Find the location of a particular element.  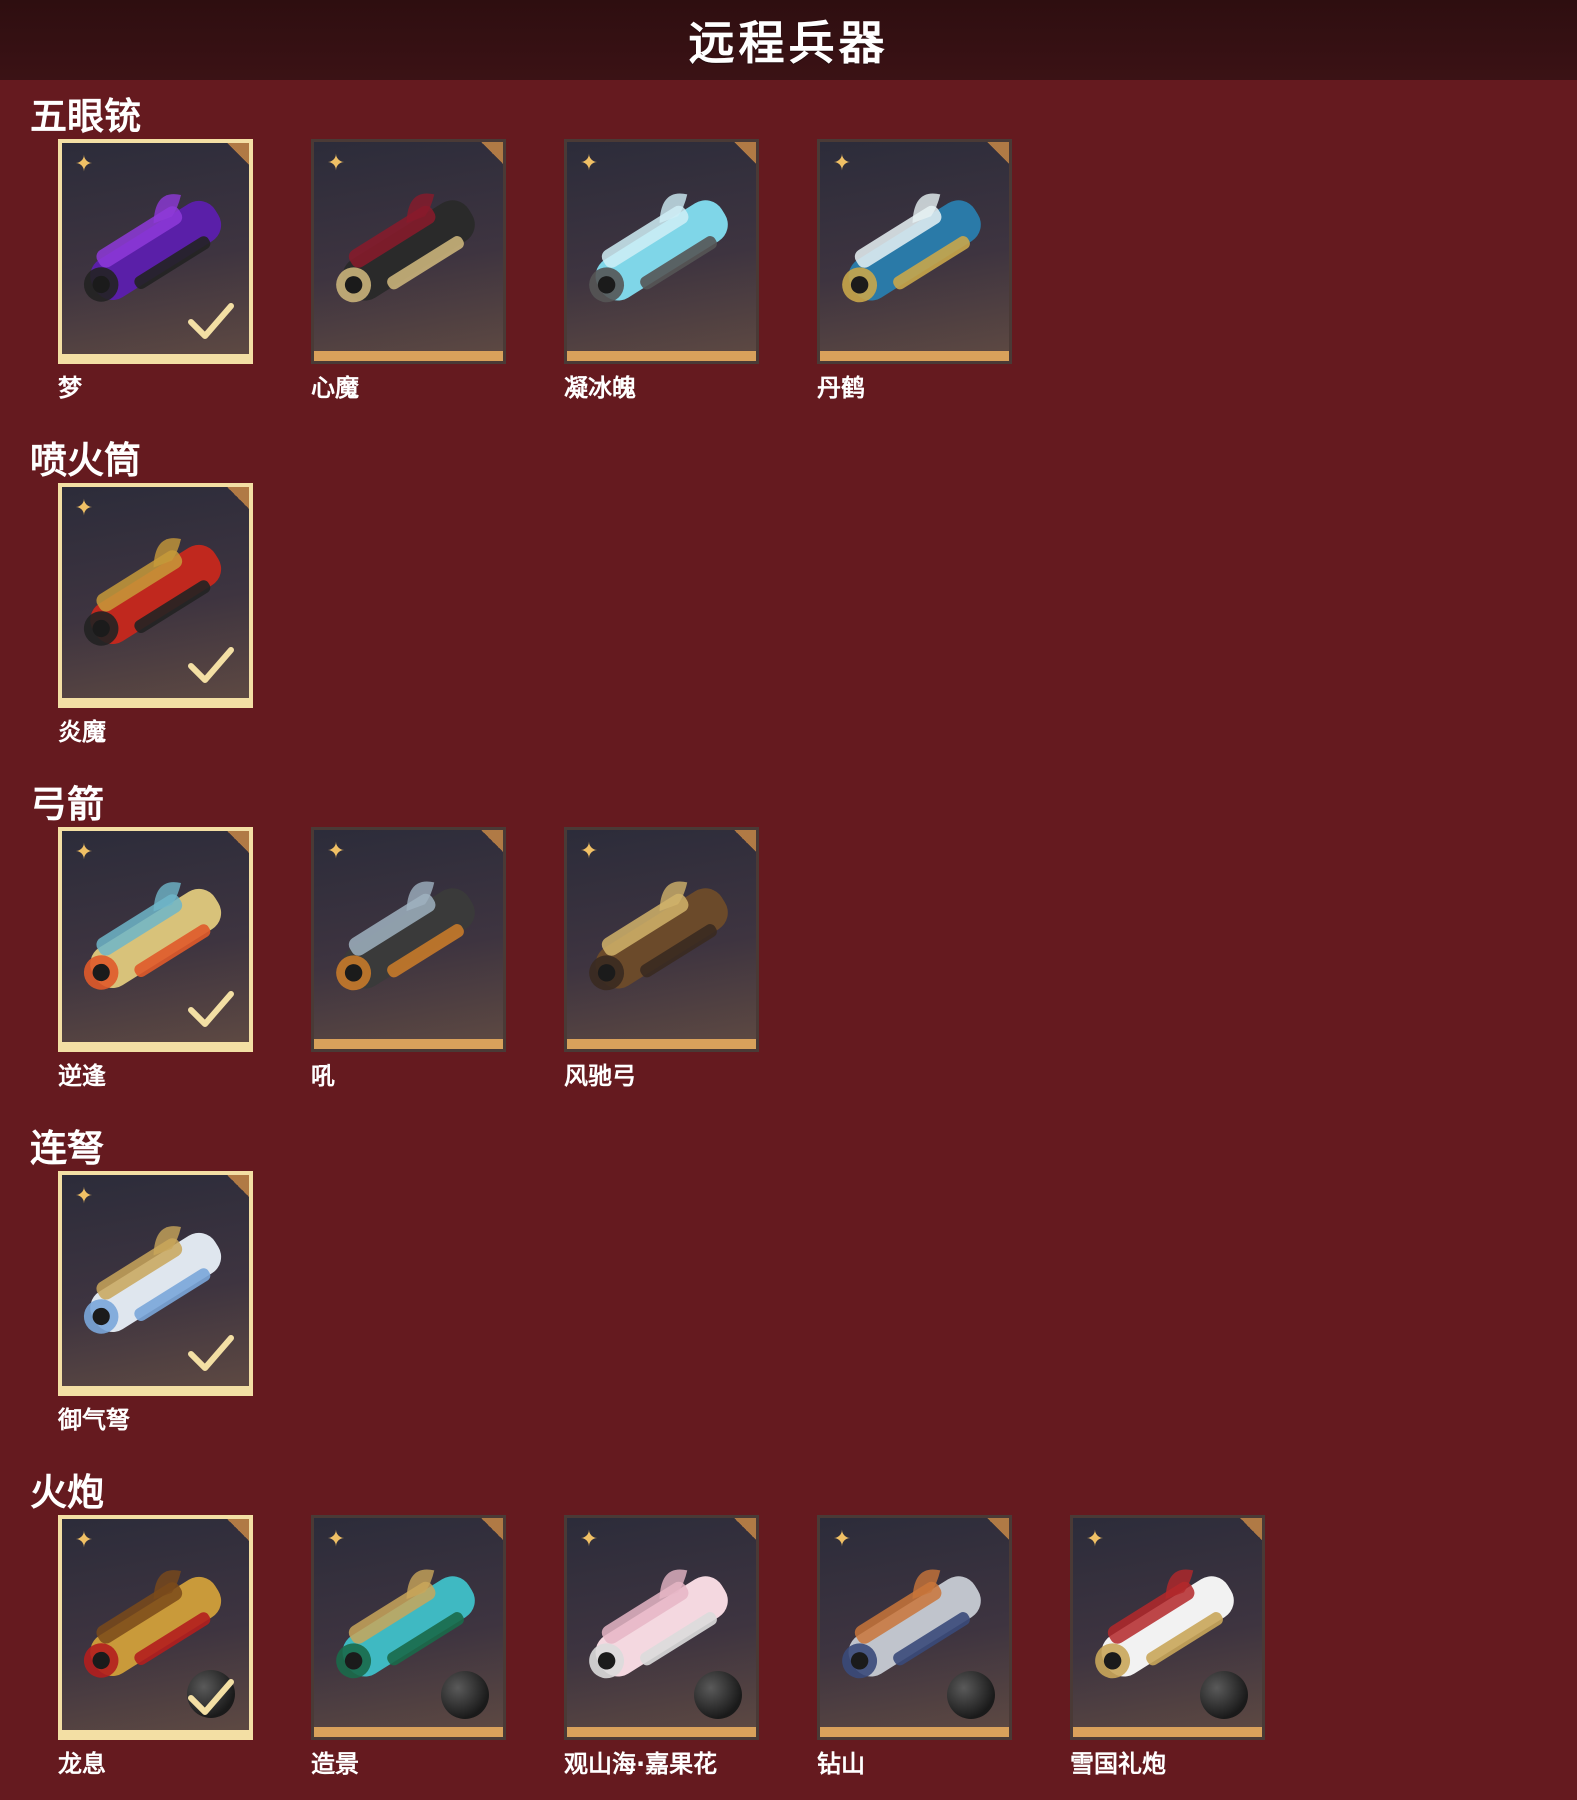

weapon-grid: ✦ 炎魔 is located at coordinates (758, 614).